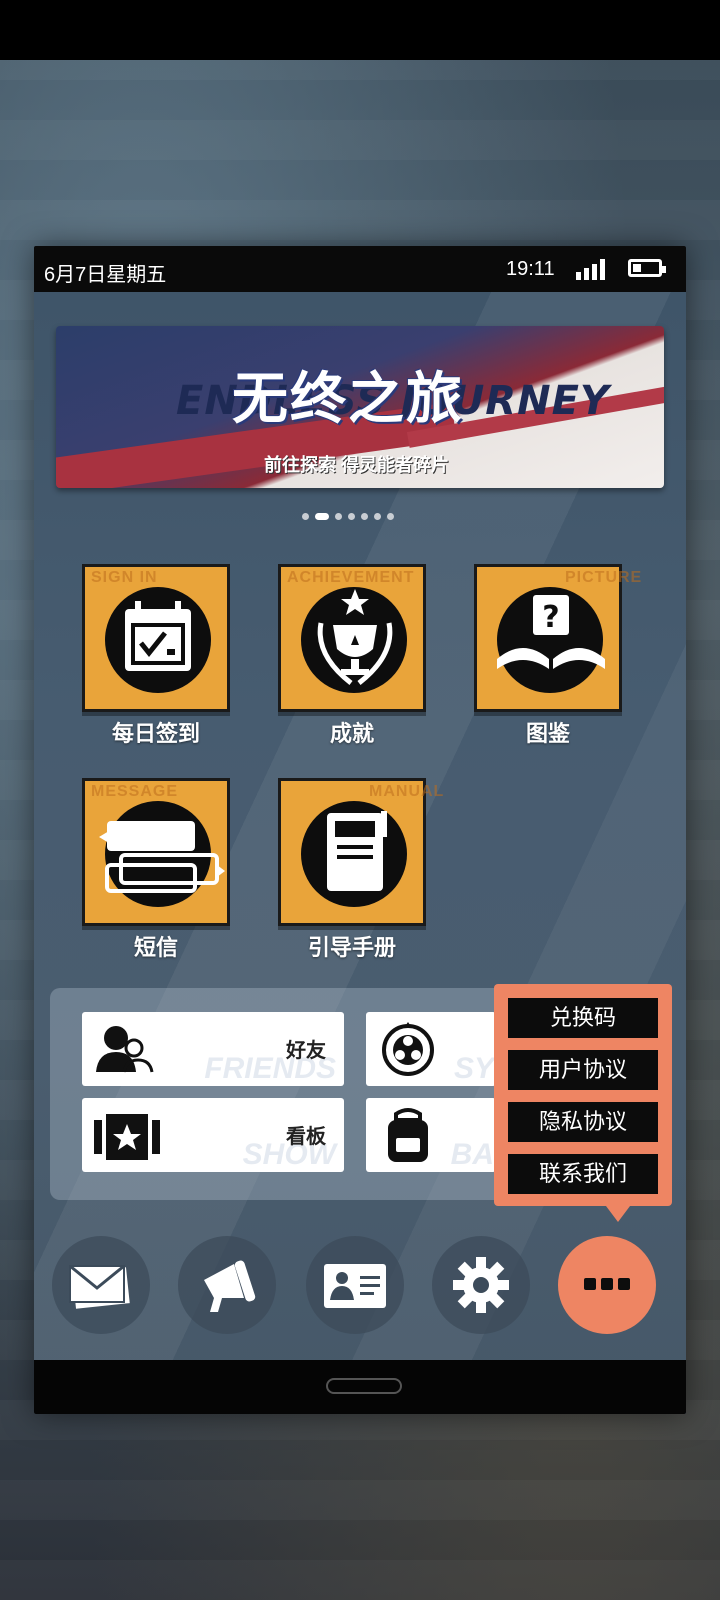  What do you see at coordinates (583, 1174) in the screenshot?
I see `contact-us-item: 联系我们` at bounding box center [583, 1174].